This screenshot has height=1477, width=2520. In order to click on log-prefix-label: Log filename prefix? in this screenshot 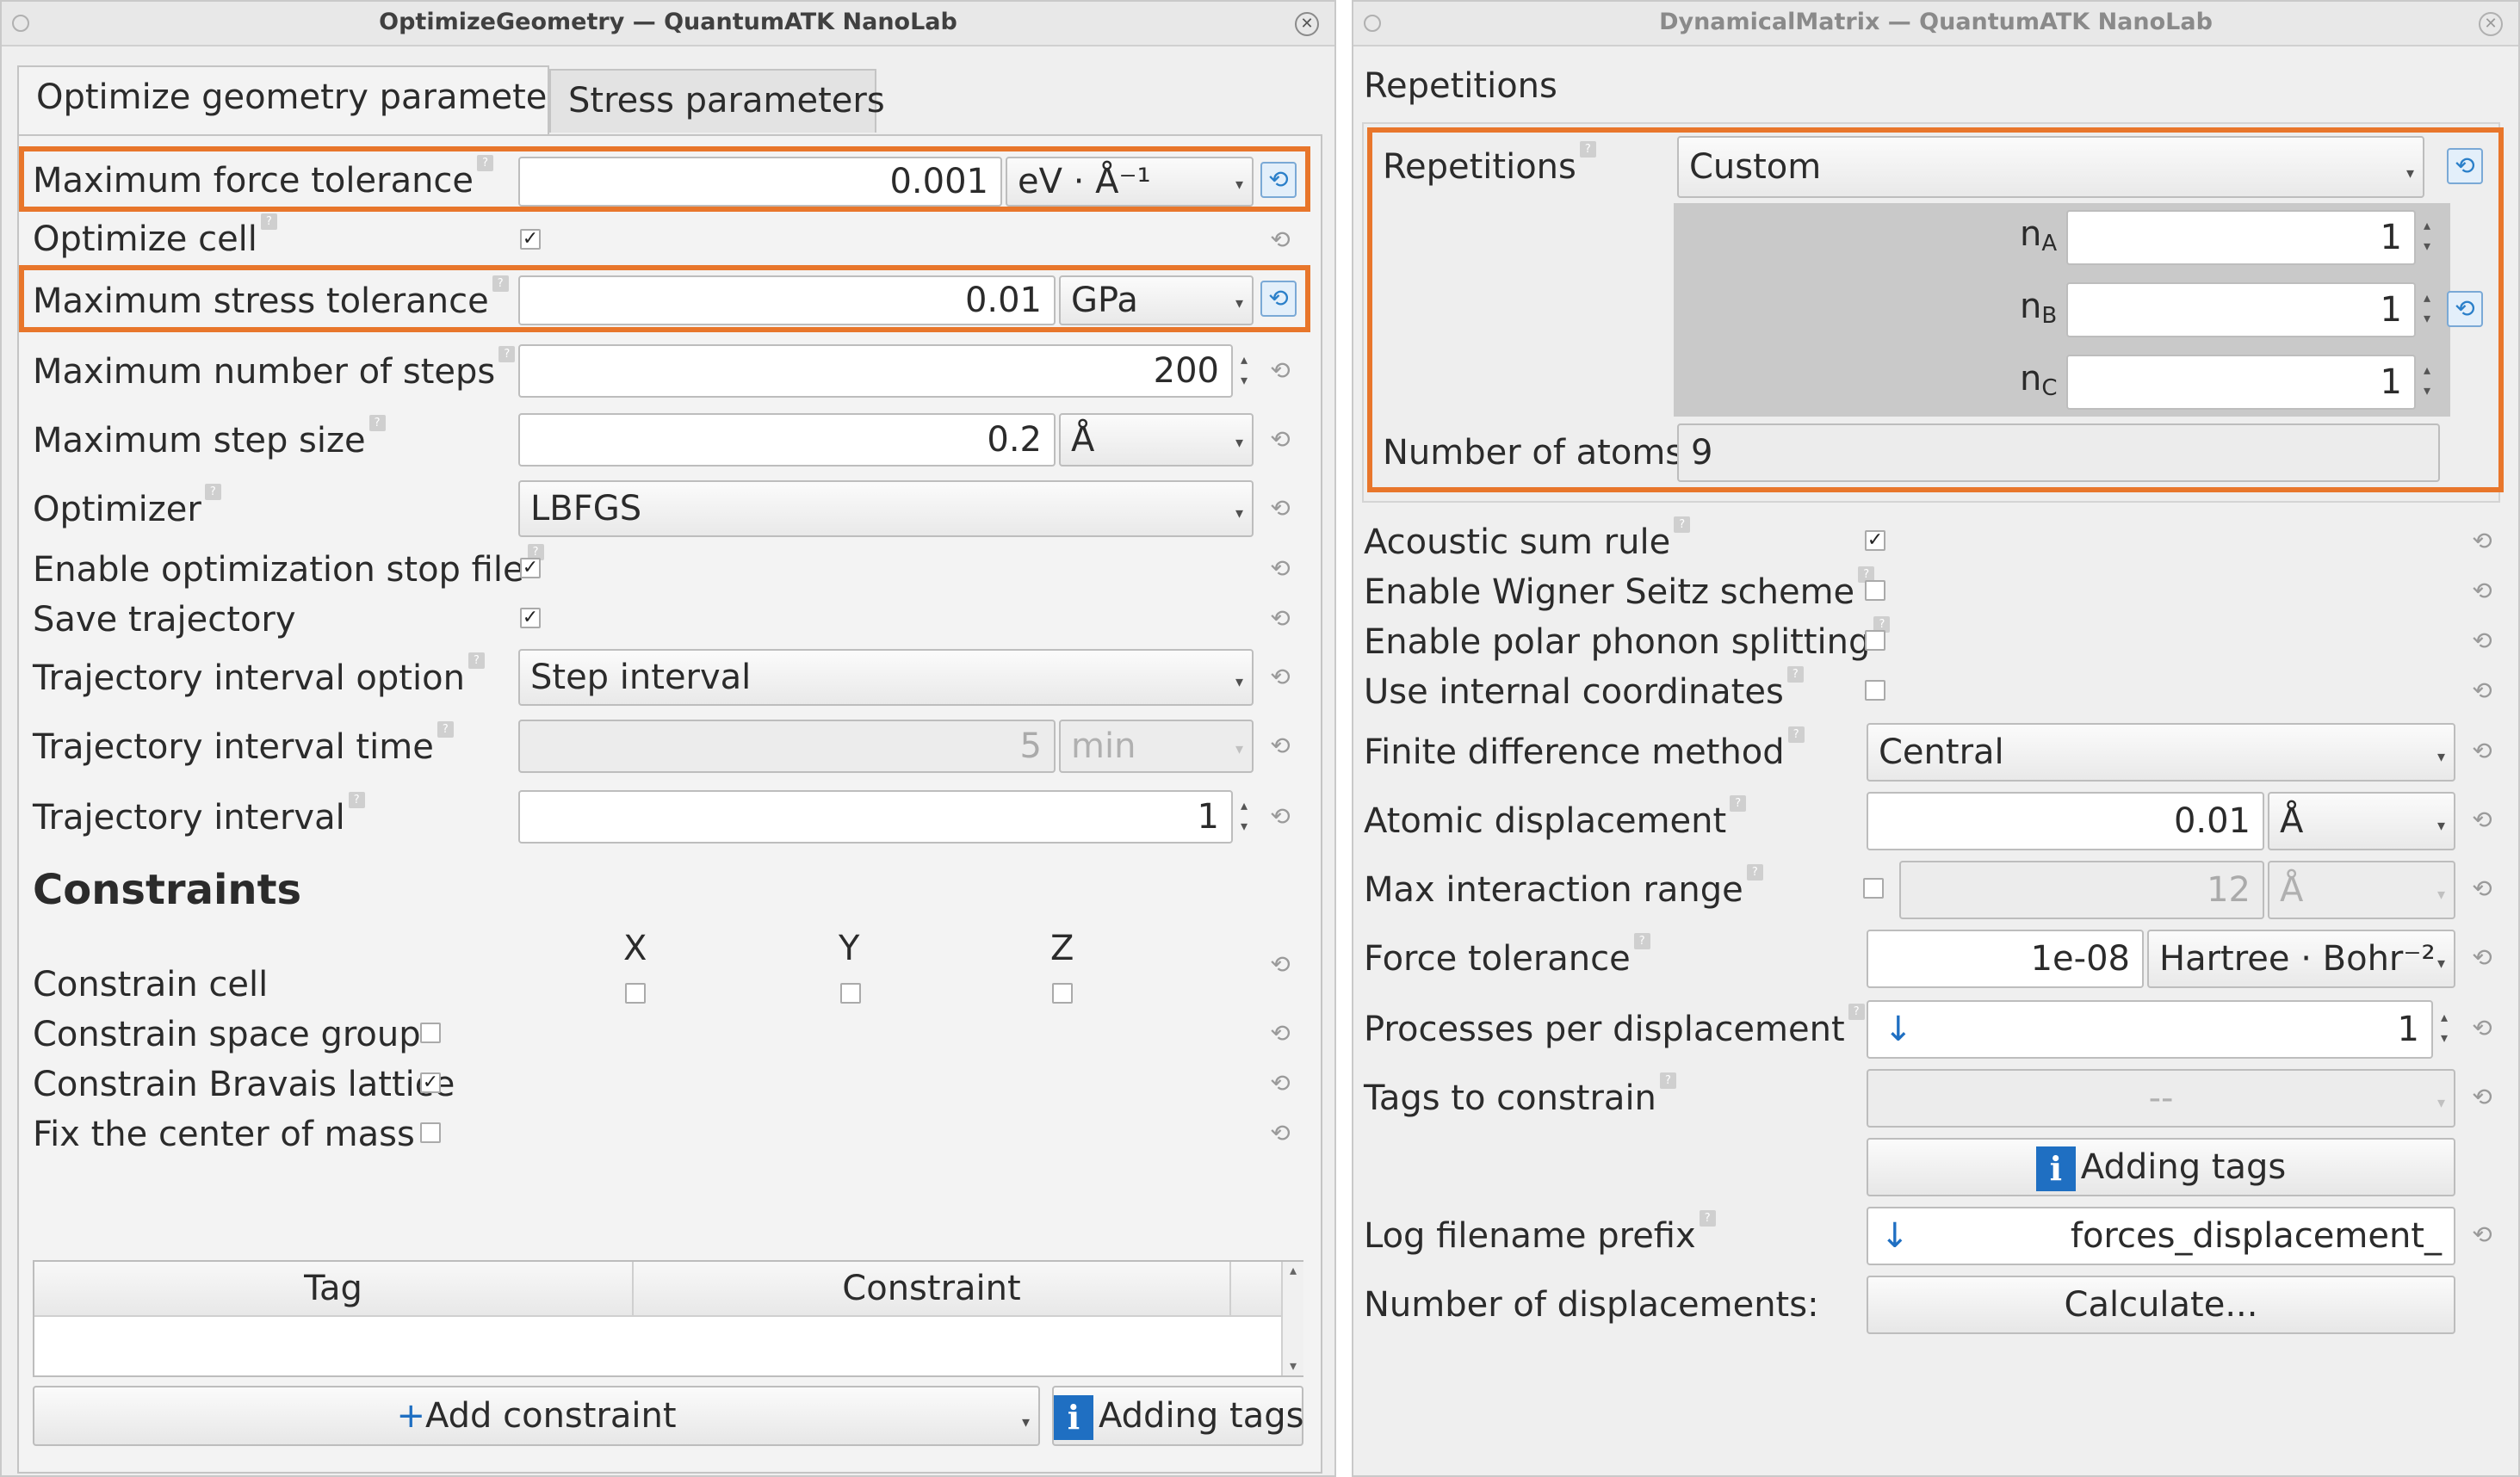, I will do `click(1540, 1233)`.